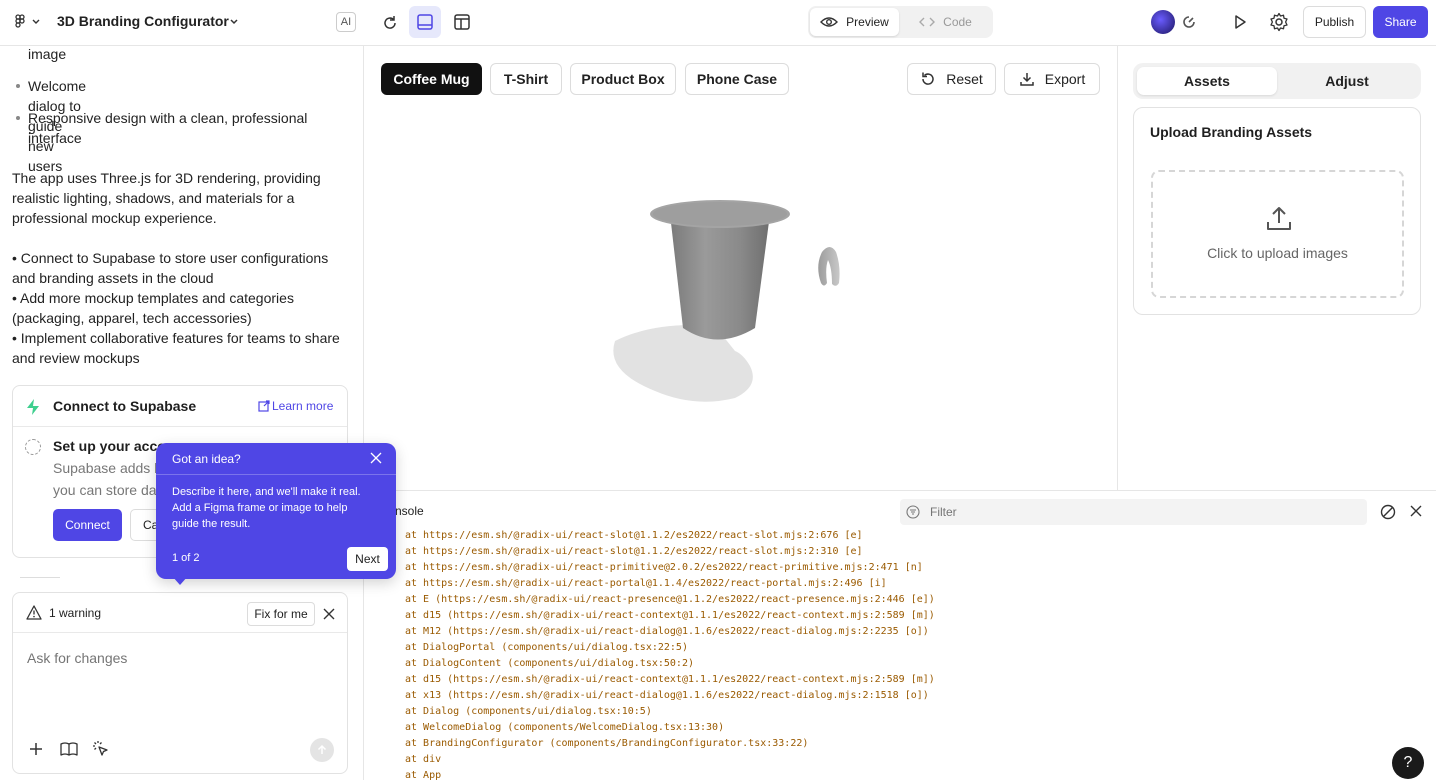 The image size is (1436, 780). I want to click on panel-tabs: Assets Adjust, so click(1277, 81).